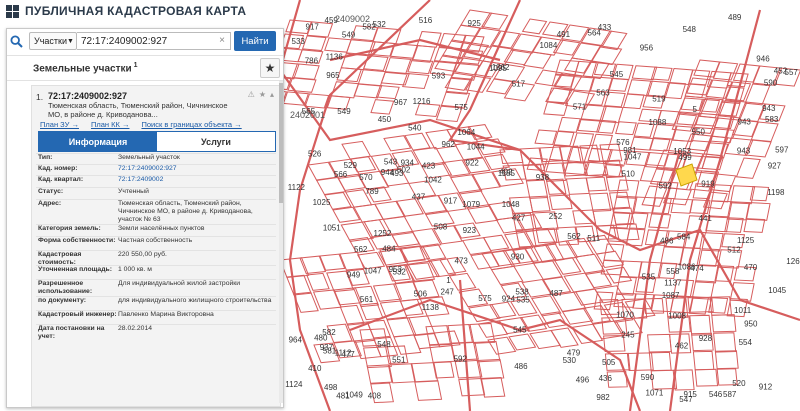 The width and height of the screenshot is (800, 411). Describe the element at coordinates (82, 69) in the screenshot. I see `section-title-text: Земельные участки` at that location.